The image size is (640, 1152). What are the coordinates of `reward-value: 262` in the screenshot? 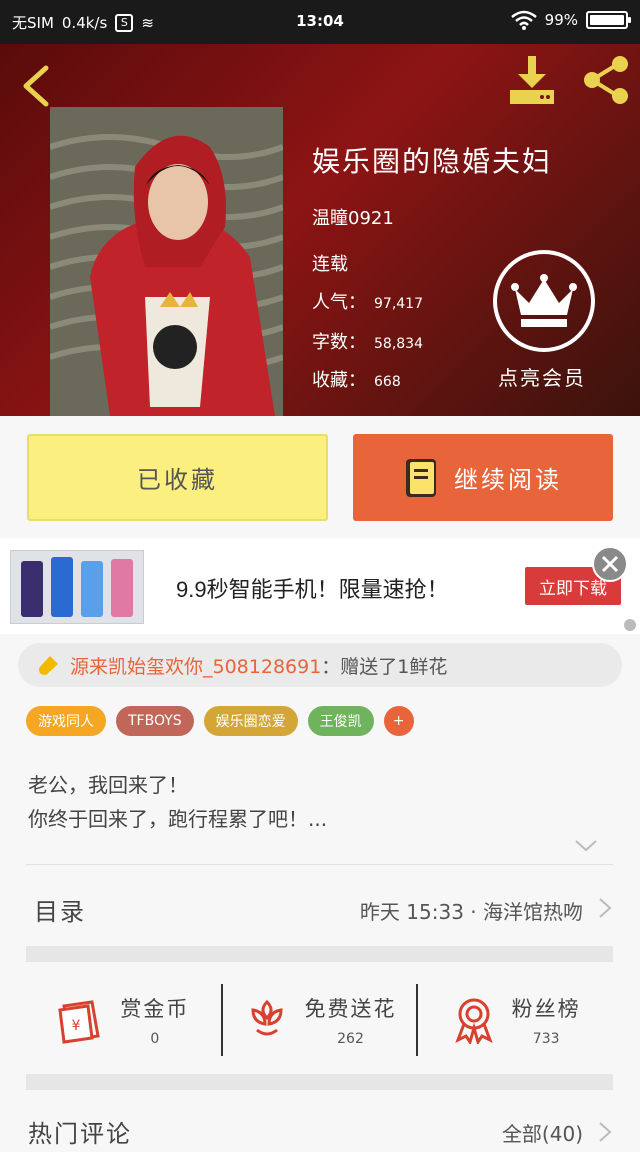 It's located at (350, 1039).